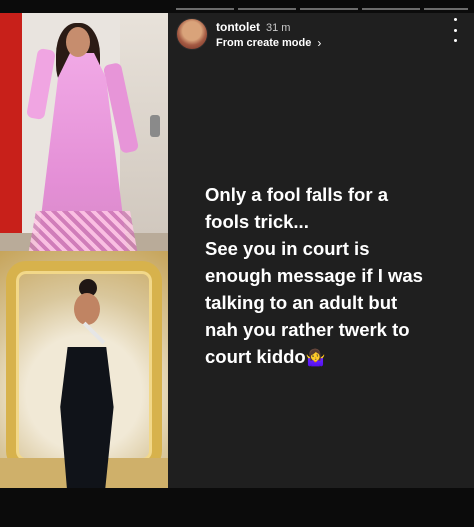 This screenshot has height=527, width=474. I want to click on source-link: From create mode ›, so click(268, 43).